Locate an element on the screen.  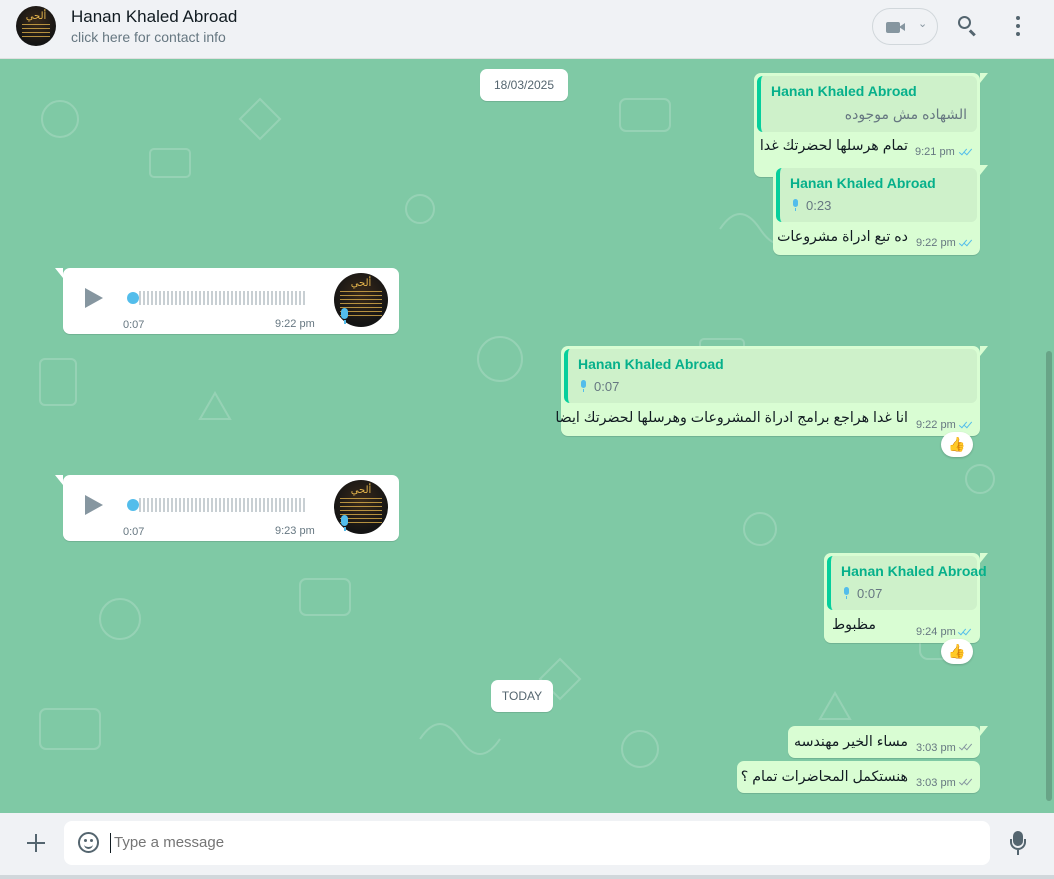
message-input is located at coordinates (514, 842).